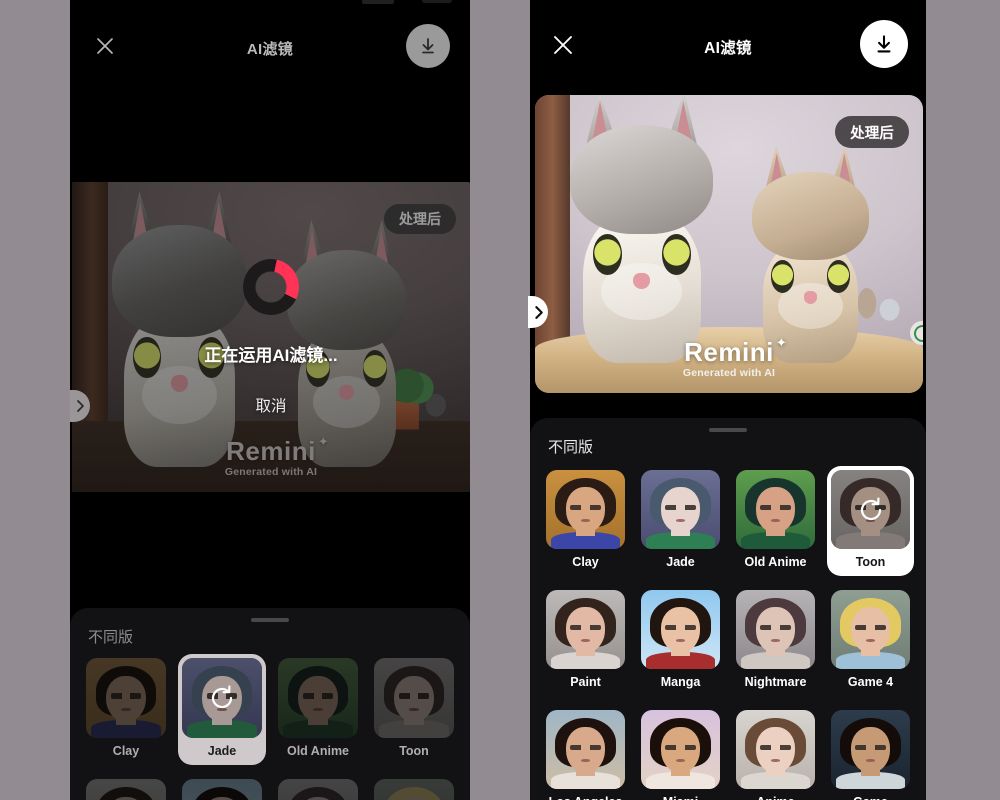  I want to click on photo-cat-right, so click(810, 254).